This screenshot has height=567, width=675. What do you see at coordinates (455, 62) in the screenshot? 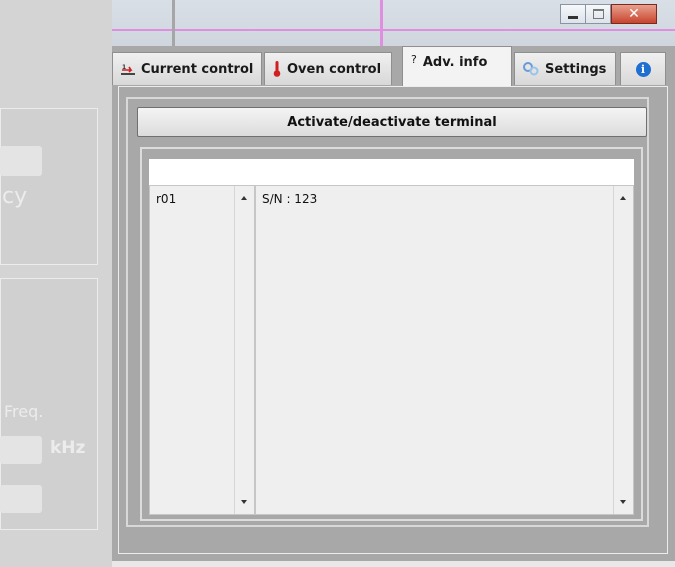
I see `tab-label: Adv. info` at bounding box center [455, 62].